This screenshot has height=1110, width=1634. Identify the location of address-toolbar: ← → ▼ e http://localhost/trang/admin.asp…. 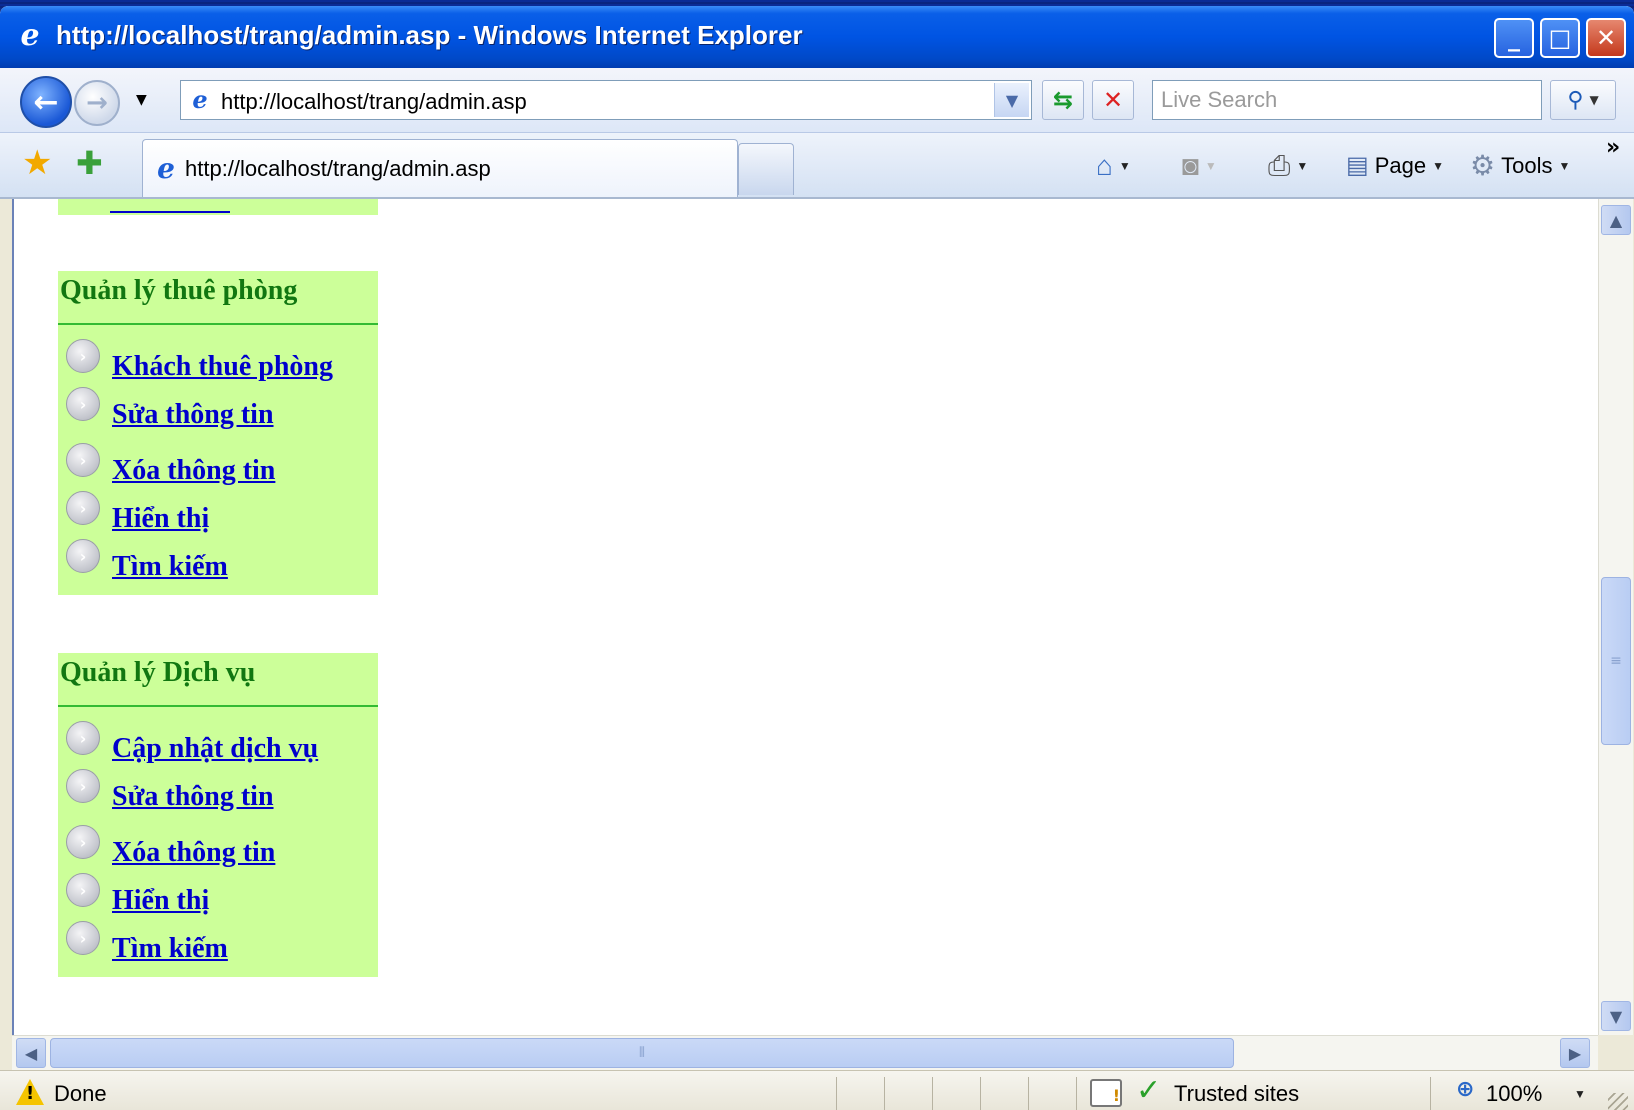
(817, 100).